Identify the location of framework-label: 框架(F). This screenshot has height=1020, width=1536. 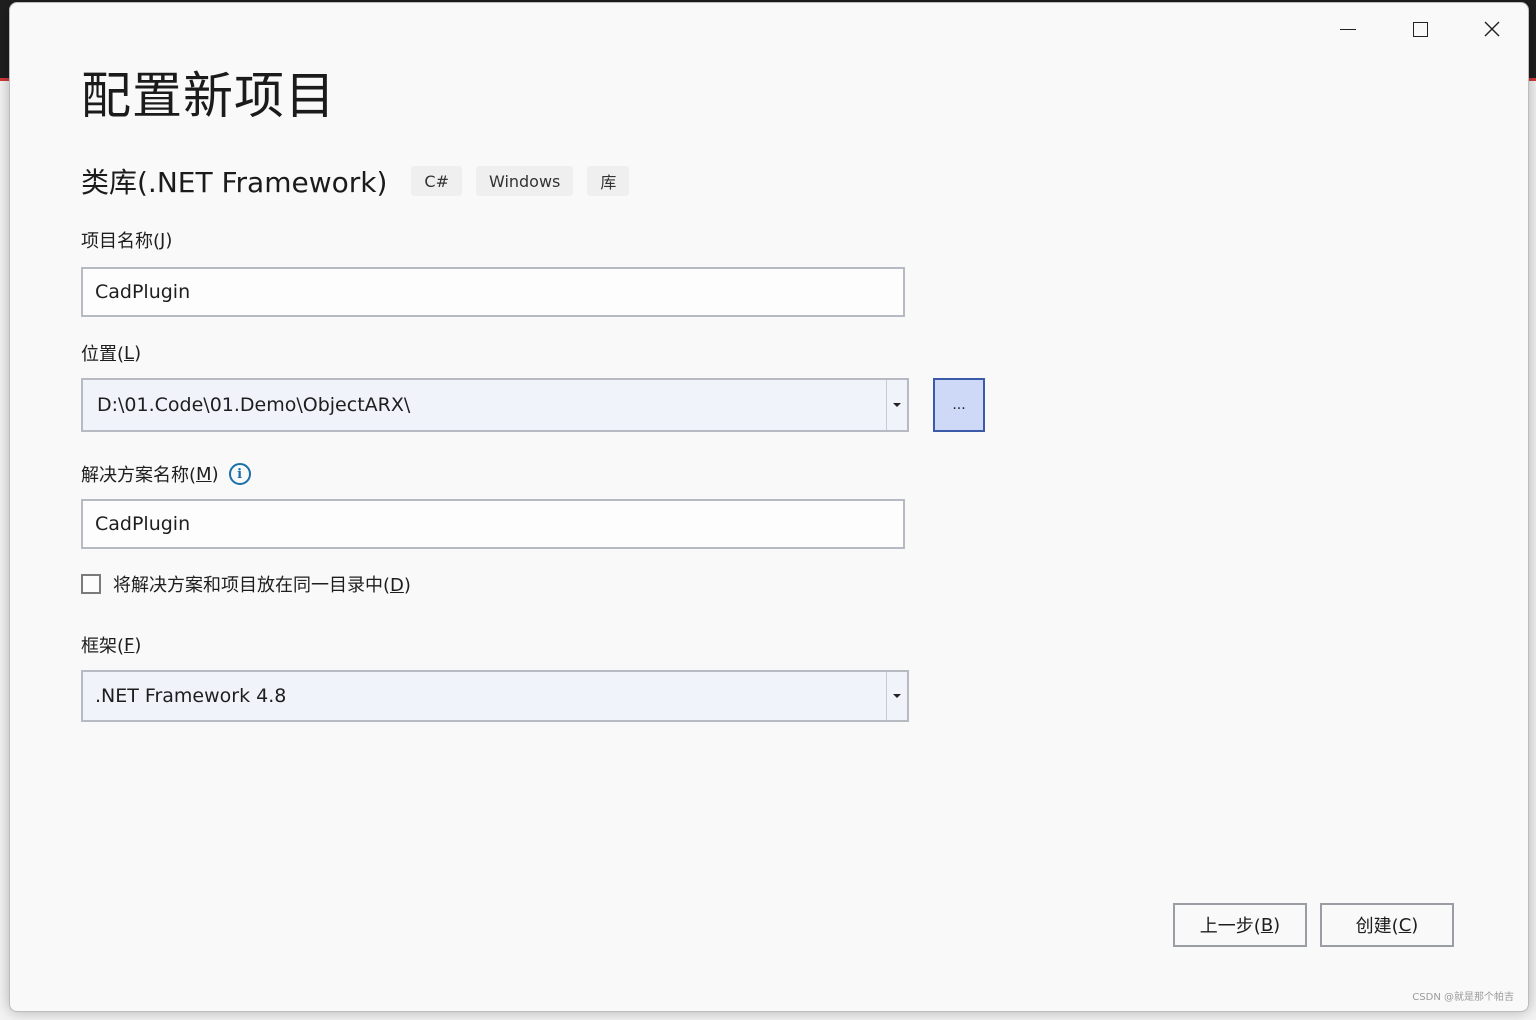
(111, 646).